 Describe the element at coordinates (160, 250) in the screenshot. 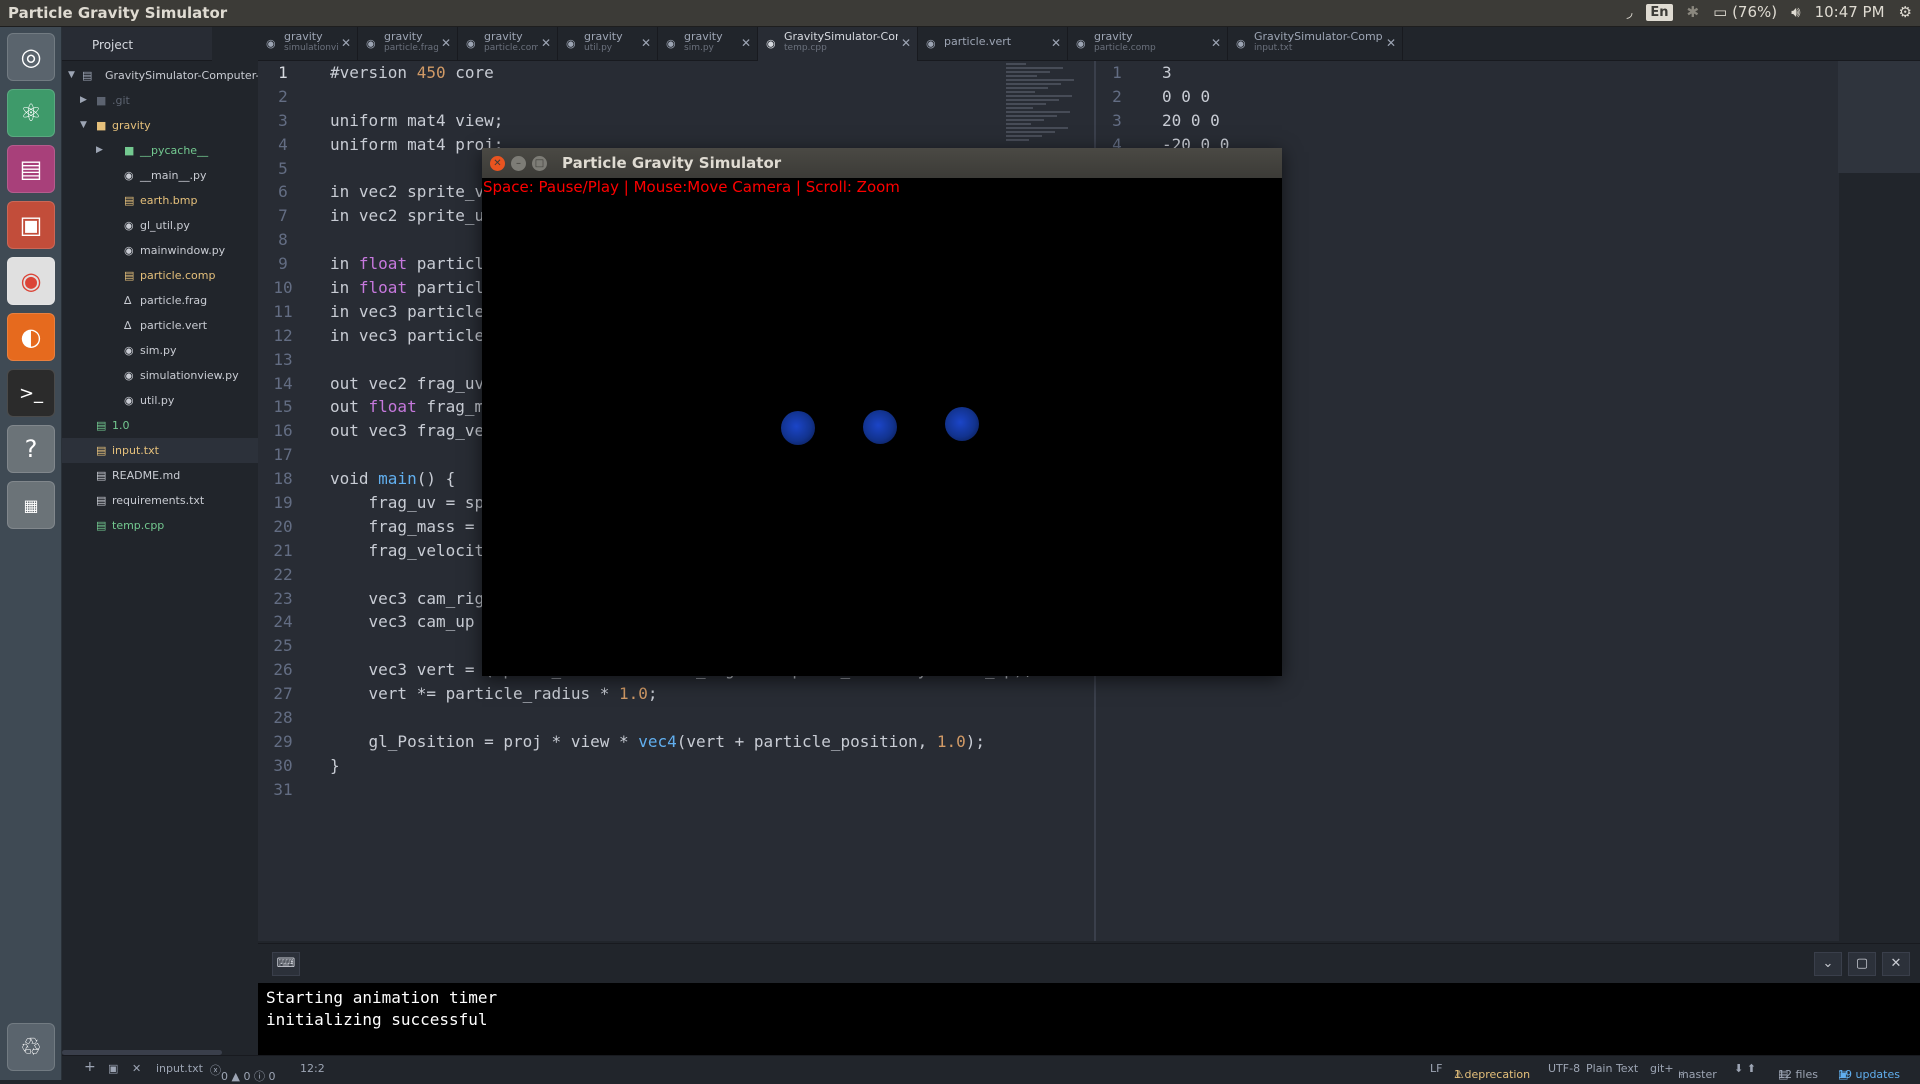

I see `tree-item: ◉ mainwindow.py` at that location.